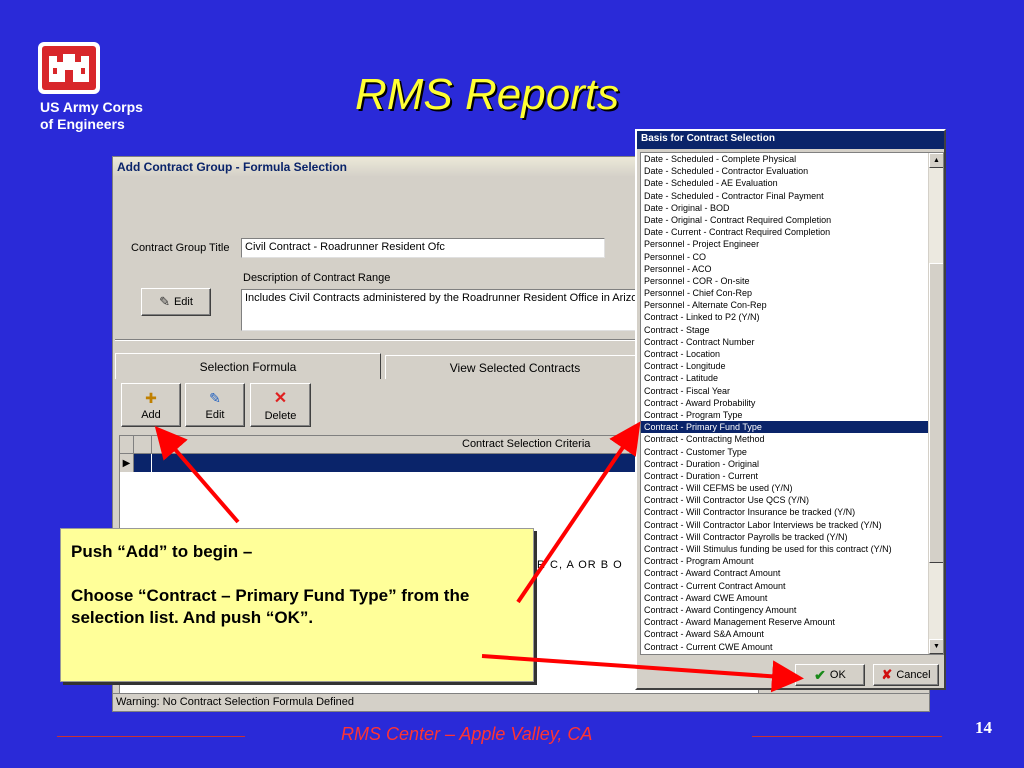 This screenshot has width=1024, height=768. I want to click on edit-button: ✎ Edit, so click(215, 405).